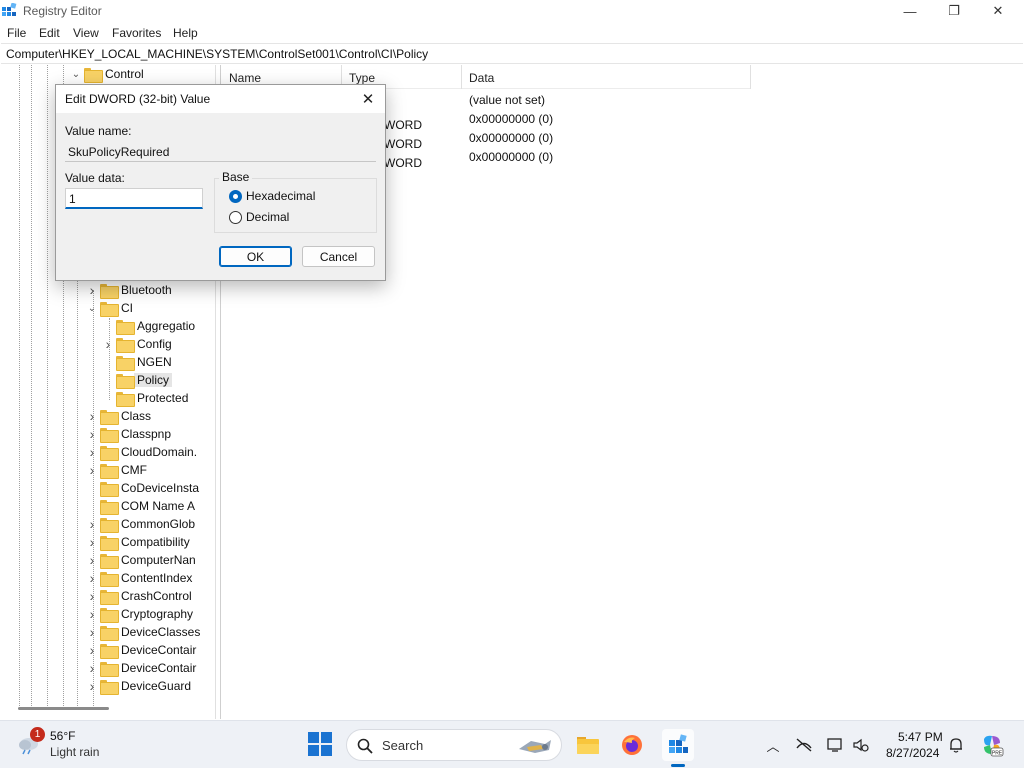  What do you see at coordinates (259, 217) in the screenshot?
I see `decimal-radio: Decimal` at bounding box center [259, 217].